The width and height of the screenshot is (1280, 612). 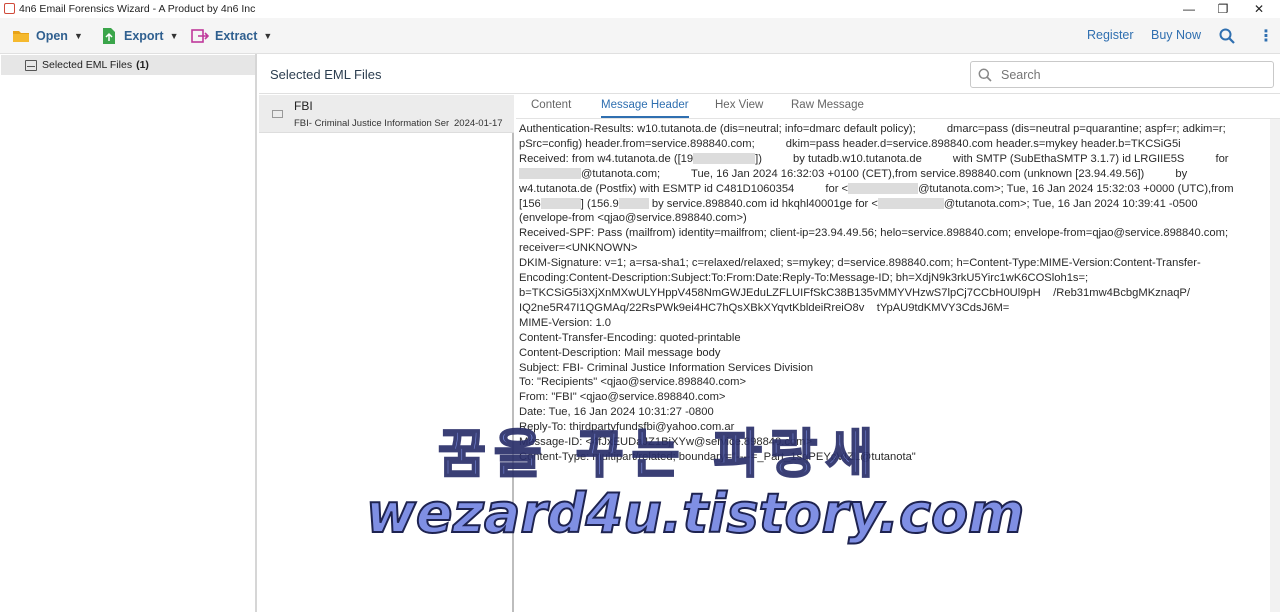 What do you see at coordinates (1110, 35) in the screenshot?
I see `register-link: Register` at bounding box center [1110, 35].